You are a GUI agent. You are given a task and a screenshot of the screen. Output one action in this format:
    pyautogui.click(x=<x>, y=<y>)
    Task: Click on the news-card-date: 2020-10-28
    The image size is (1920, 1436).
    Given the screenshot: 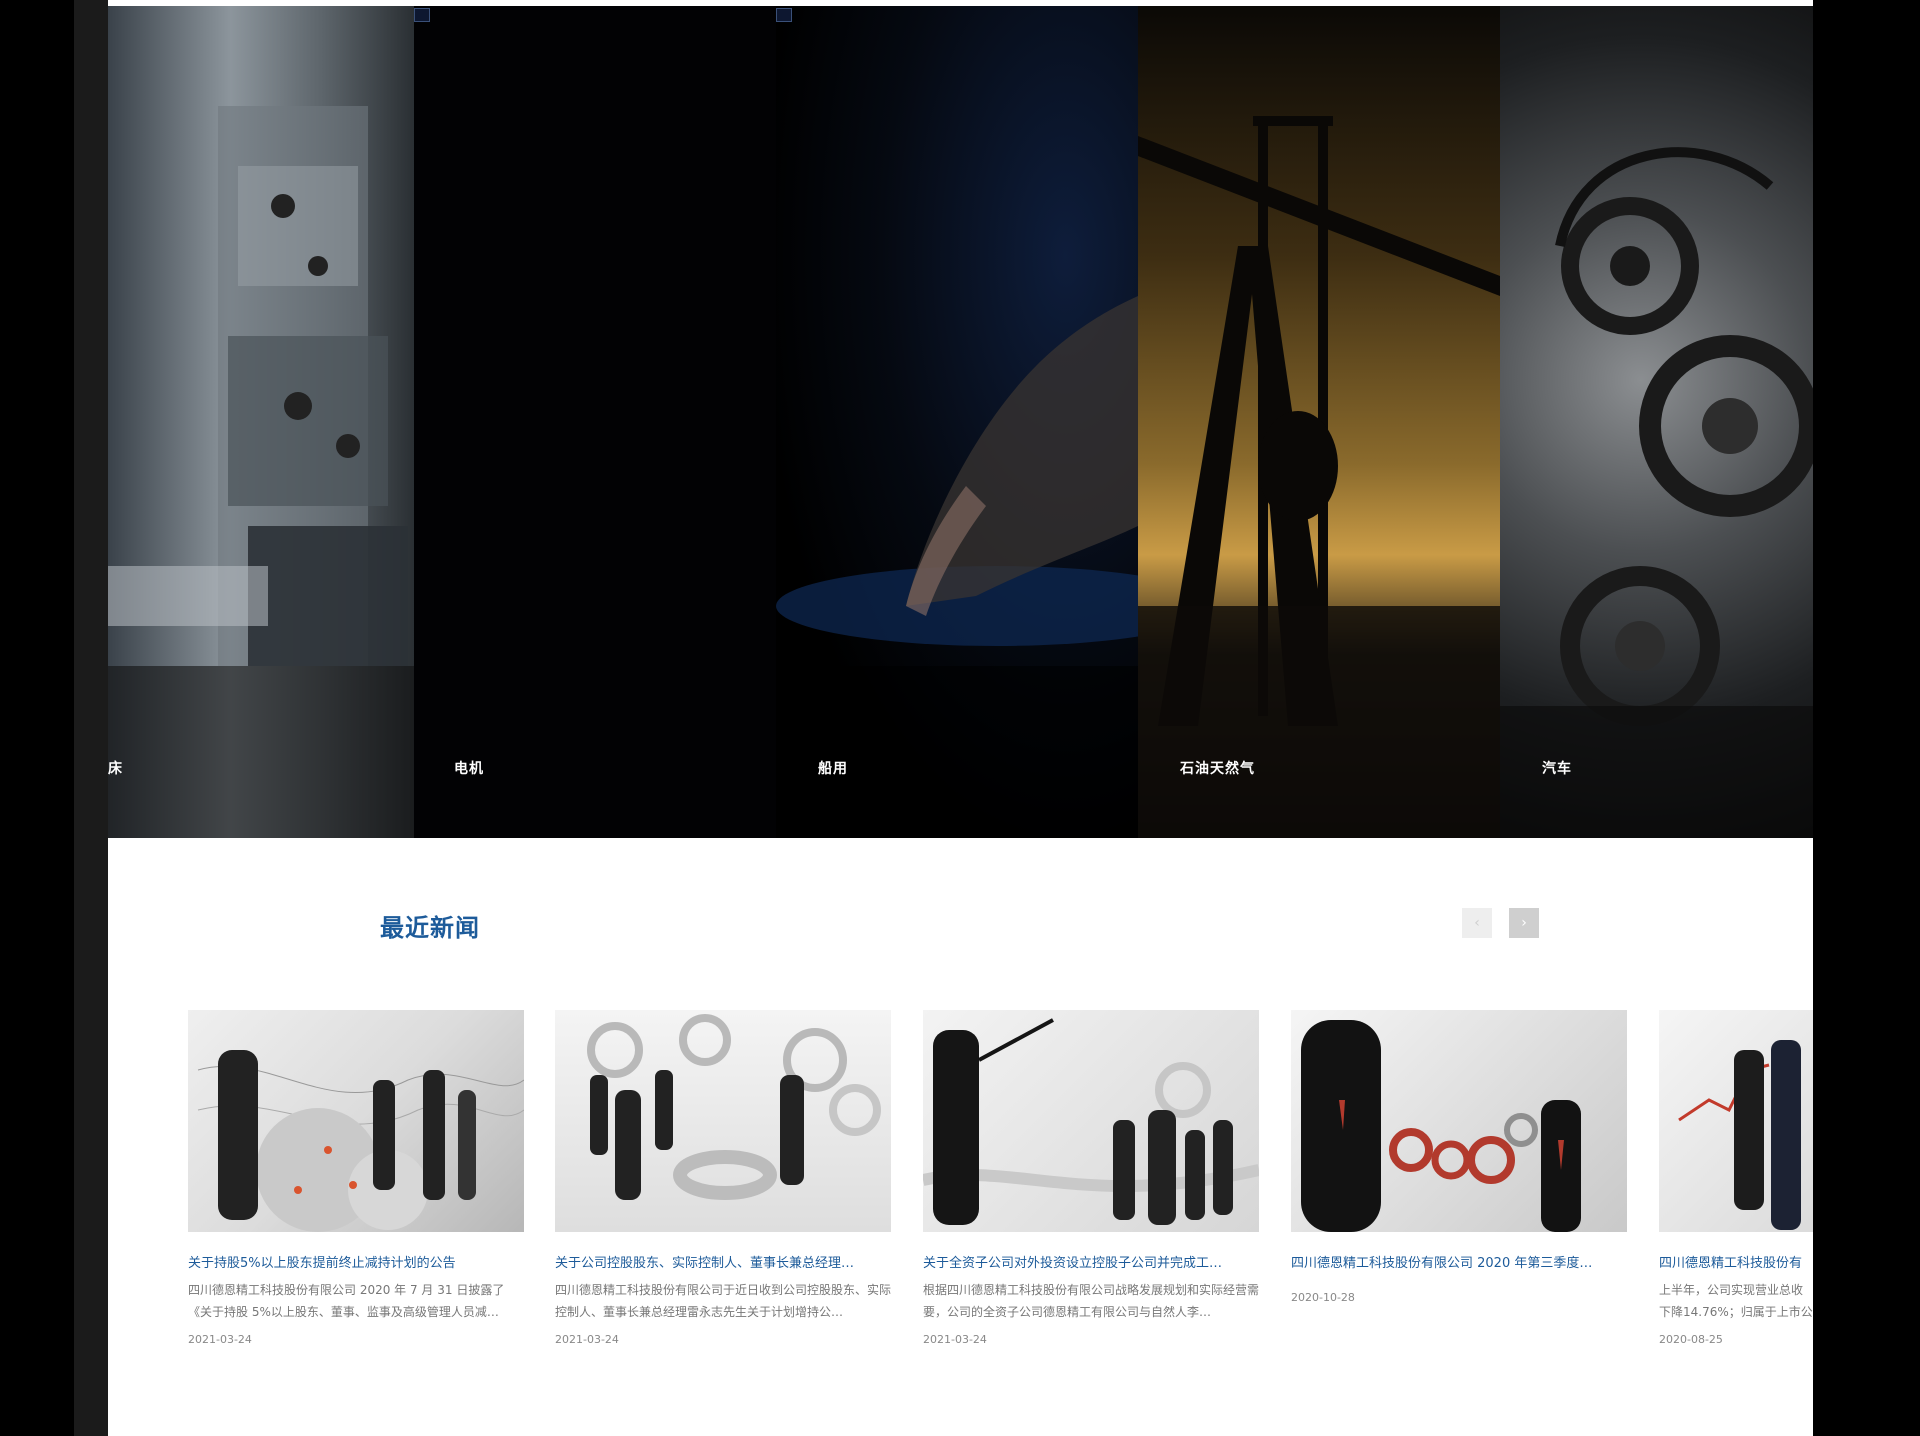 What is the action you would take?
    pyautogui.click(x=1323, y=1297)
    